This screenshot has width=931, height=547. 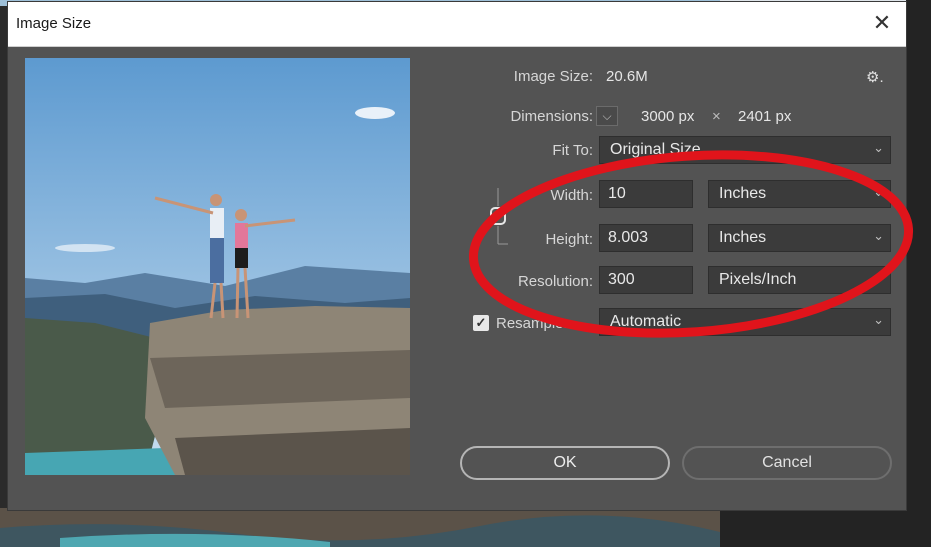 What do you see at coordinates (646, 321) in the screenshot?
I see `resample-value: Automatic` at bounding box center [646, 321].